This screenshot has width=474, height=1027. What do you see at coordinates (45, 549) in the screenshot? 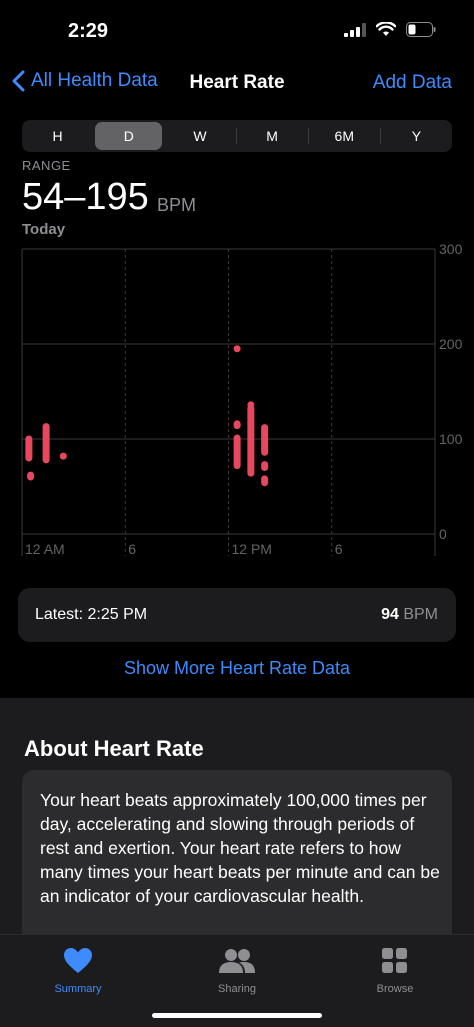
I see `x-tick-label: 12 AM` at bounding box center [45, 549].